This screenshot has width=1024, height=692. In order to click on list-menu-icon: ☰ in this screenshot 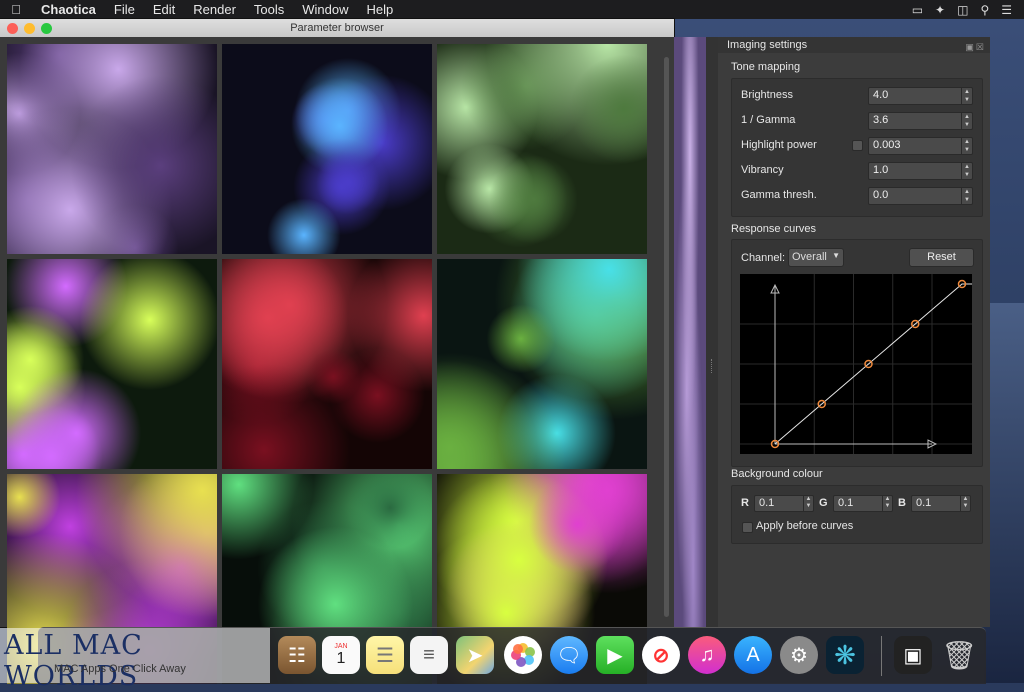, I will do `click(1006, 10)`.